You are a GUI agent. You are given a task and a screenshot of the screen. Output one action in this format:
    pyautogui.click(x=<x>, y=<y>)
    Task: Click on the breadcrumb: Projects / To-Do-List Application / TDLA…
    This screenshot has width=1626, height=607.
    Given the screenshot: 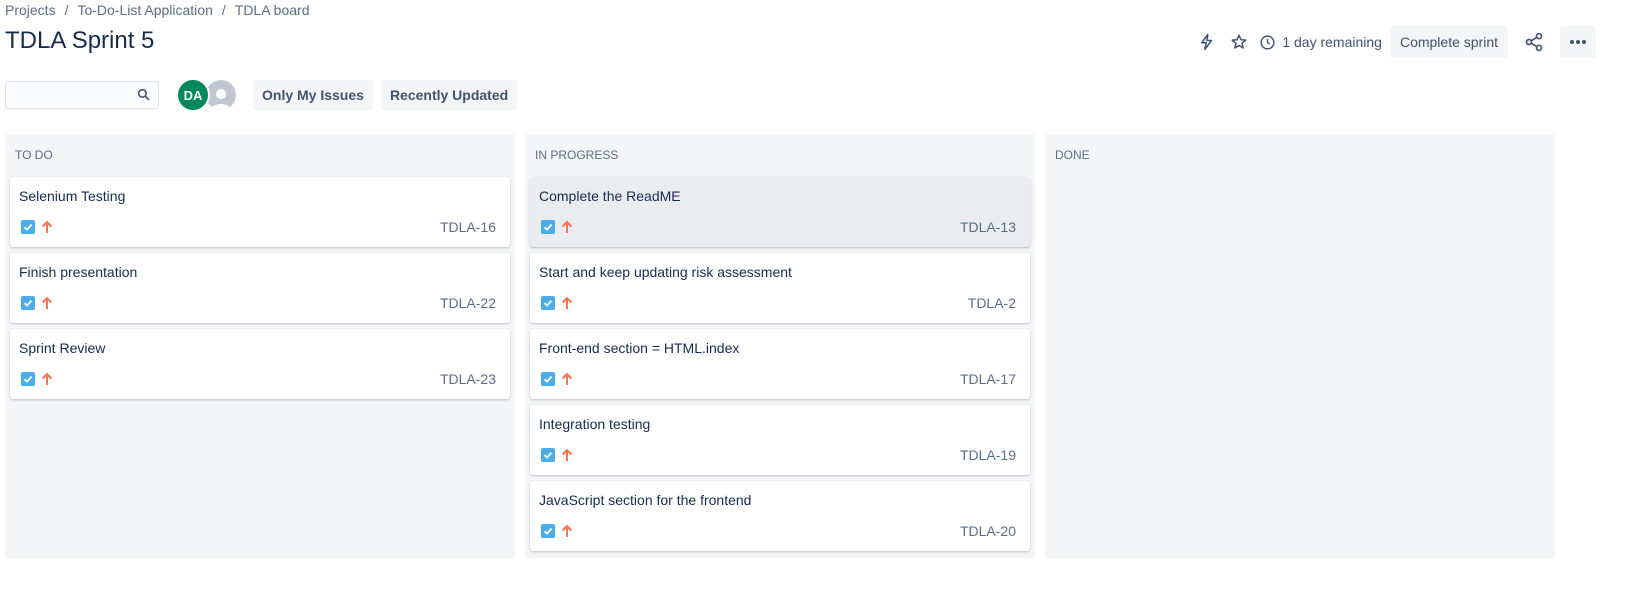 What is the action you would take?
    pyautogui.click(x=157, y=10)
    